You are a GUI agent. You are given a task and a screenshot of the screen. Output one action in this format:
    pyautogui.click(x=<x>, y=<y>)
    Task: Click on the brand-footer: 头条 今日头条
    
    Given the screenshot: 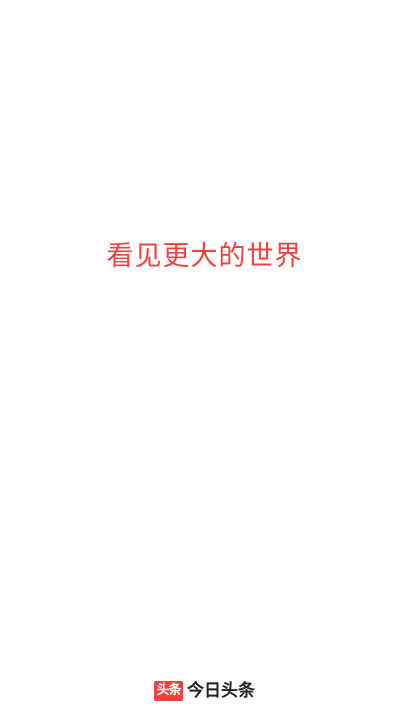 What is the action you would take?
    pyautogui.click(x=204, y=691)
    